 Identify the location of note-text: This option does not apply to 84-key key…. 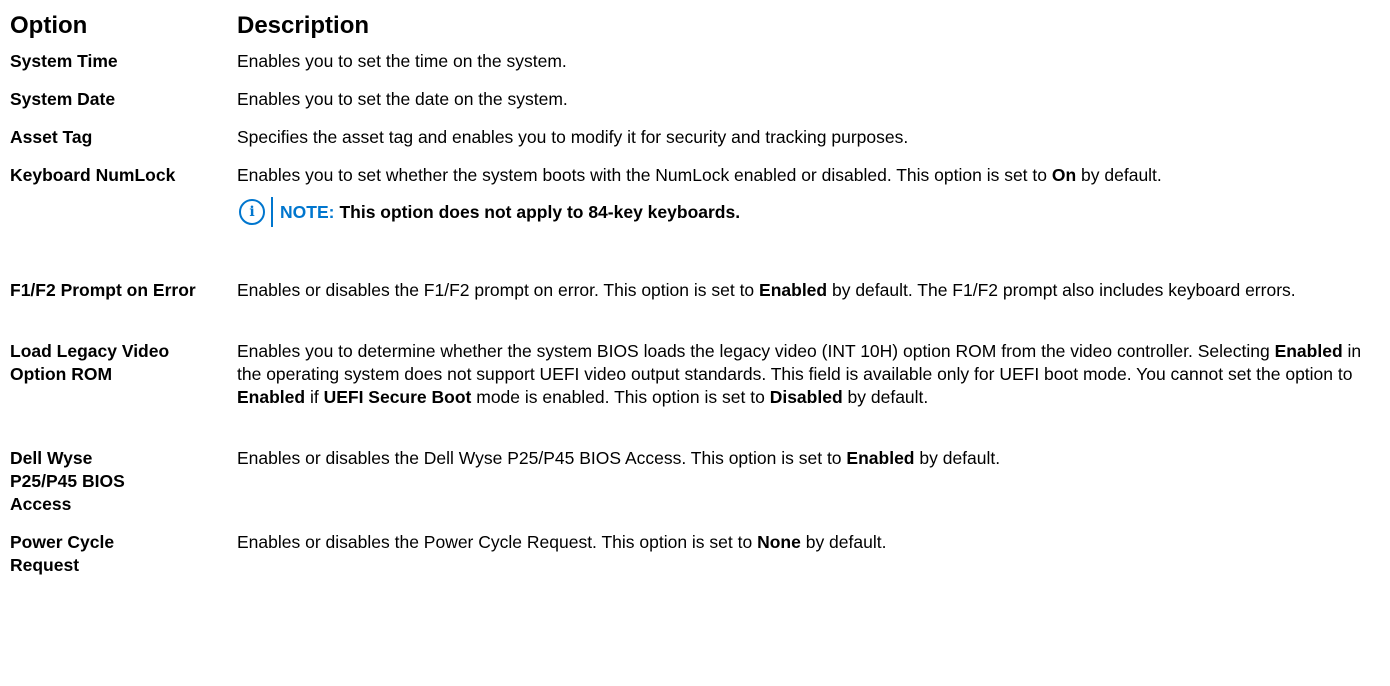
(540, 211).